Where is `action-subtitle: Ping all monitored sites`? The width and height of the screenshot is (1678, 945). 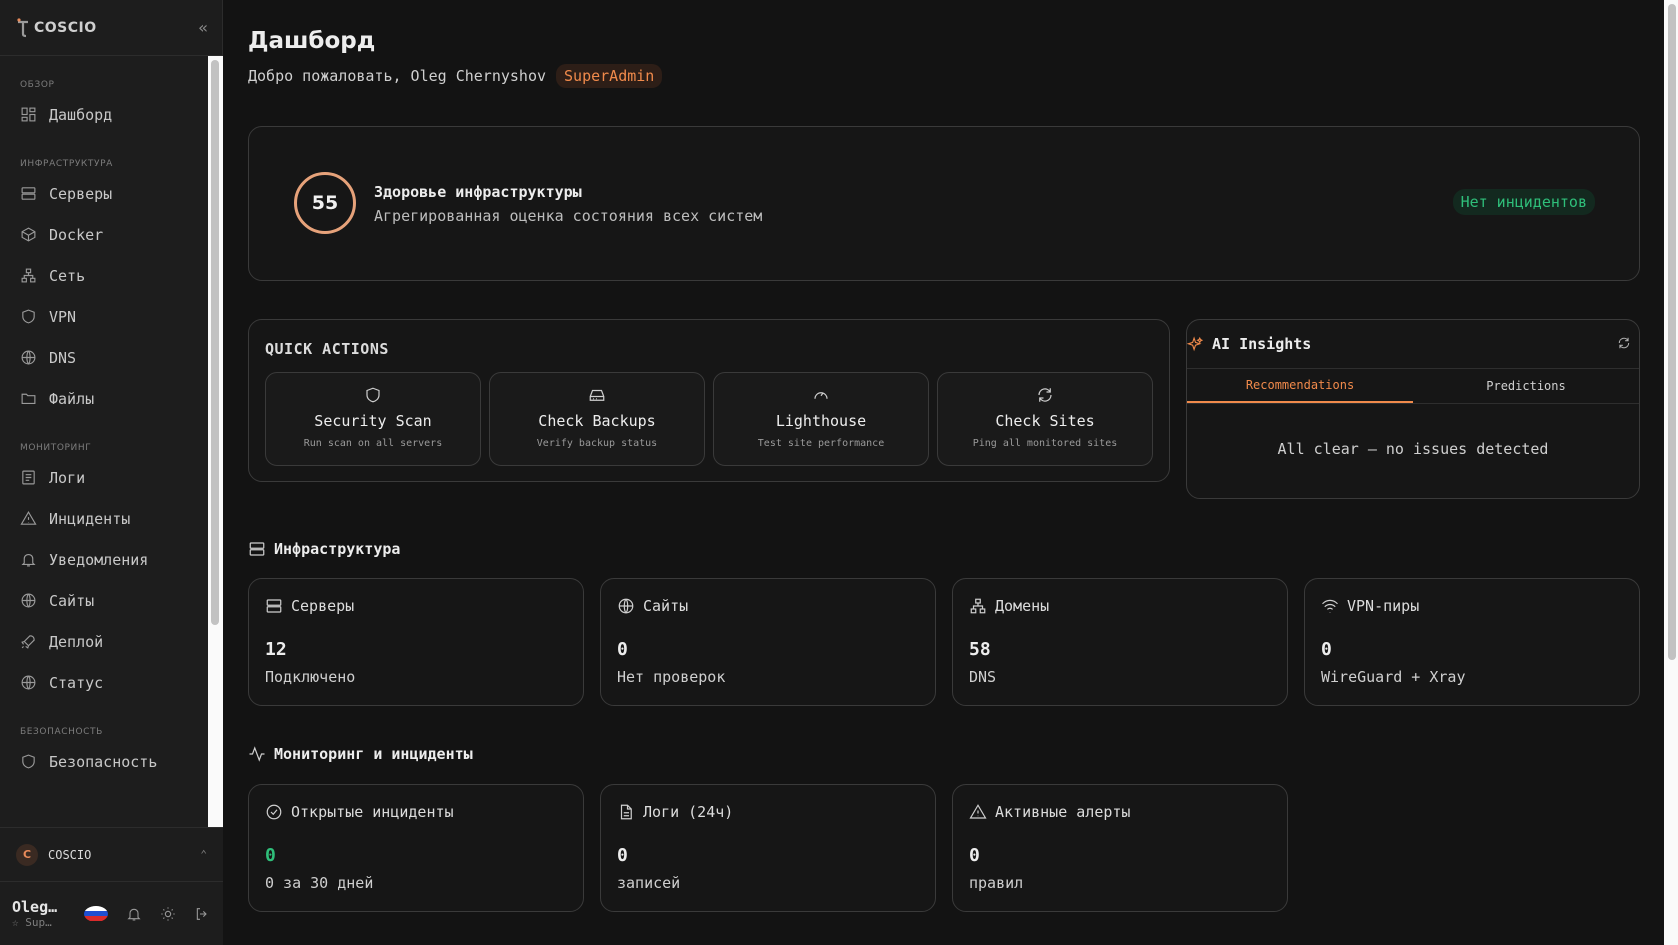
action-subtitle: Ping all monitored sites is located at coordinates (1045, 443).